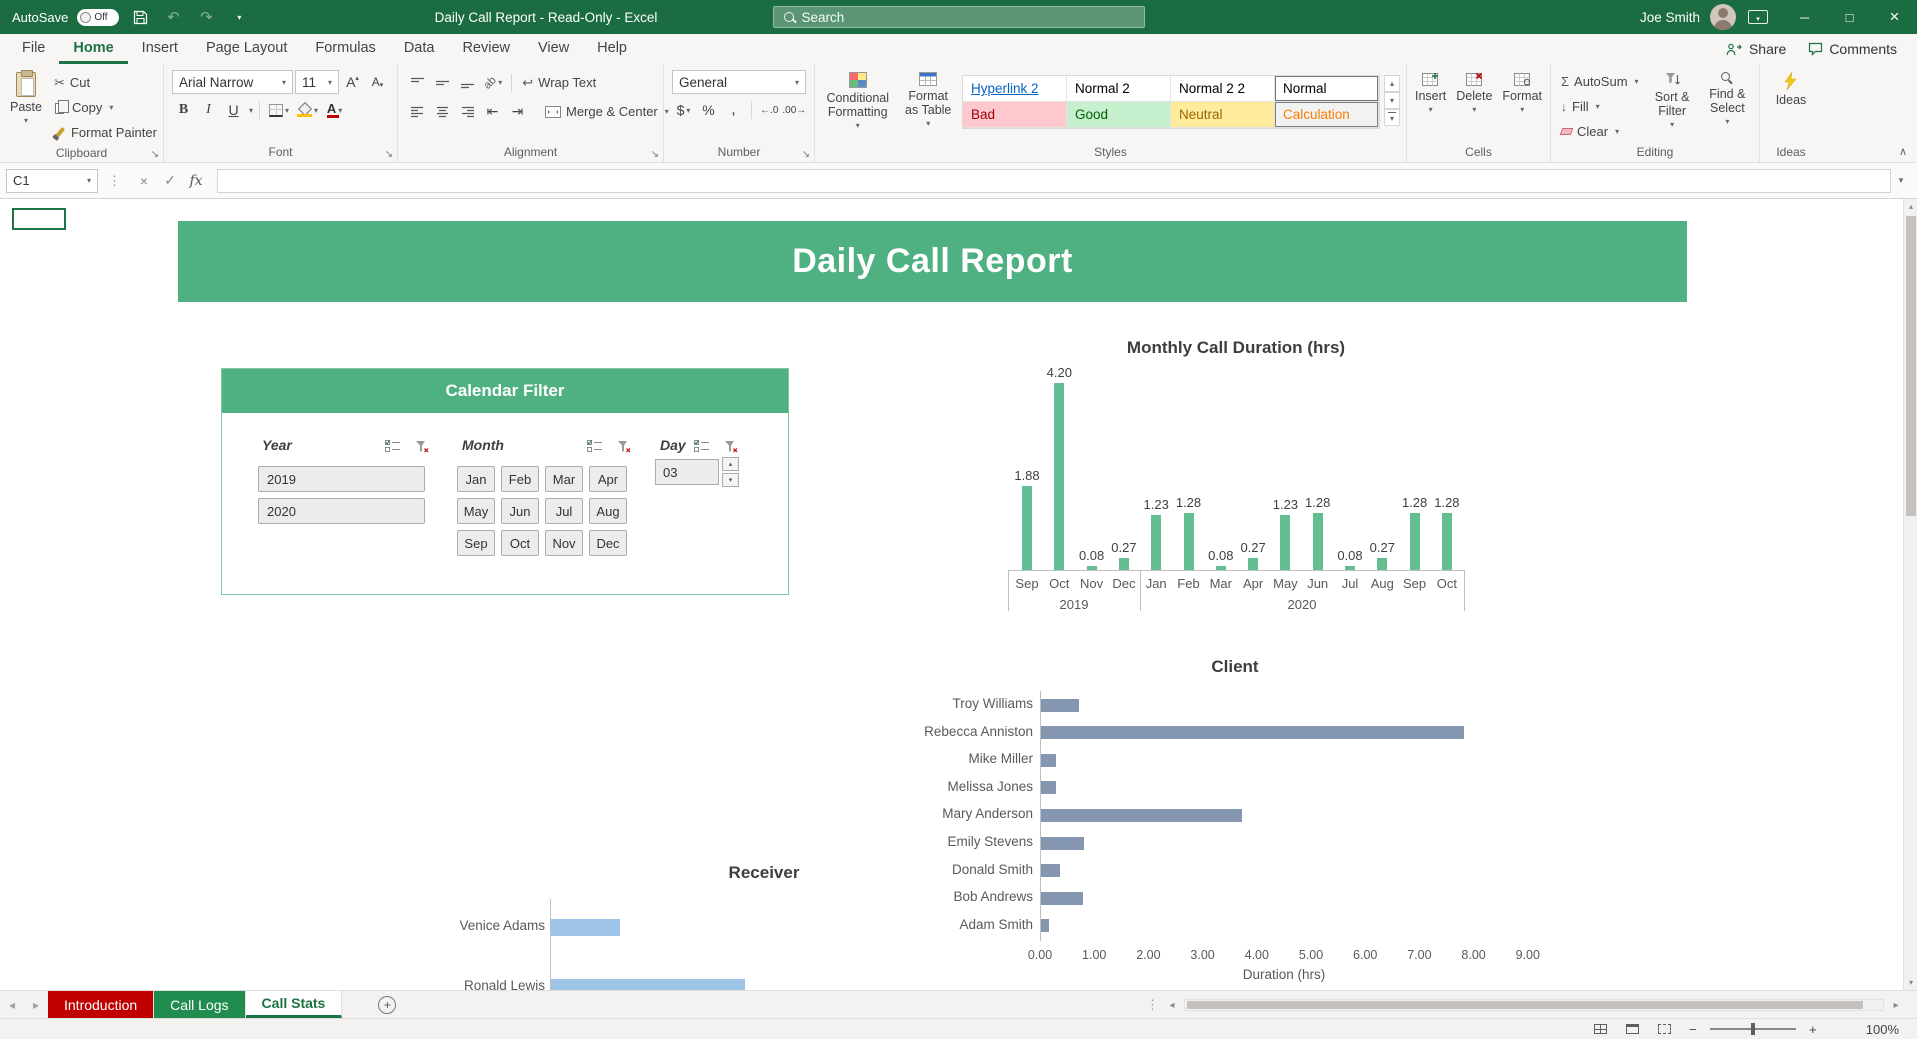  What do you see at coordinates (246, 49) in the screenshot?
I see `ribbon-tab-page-layout: Page Layout` at bounding box center [246, 49].